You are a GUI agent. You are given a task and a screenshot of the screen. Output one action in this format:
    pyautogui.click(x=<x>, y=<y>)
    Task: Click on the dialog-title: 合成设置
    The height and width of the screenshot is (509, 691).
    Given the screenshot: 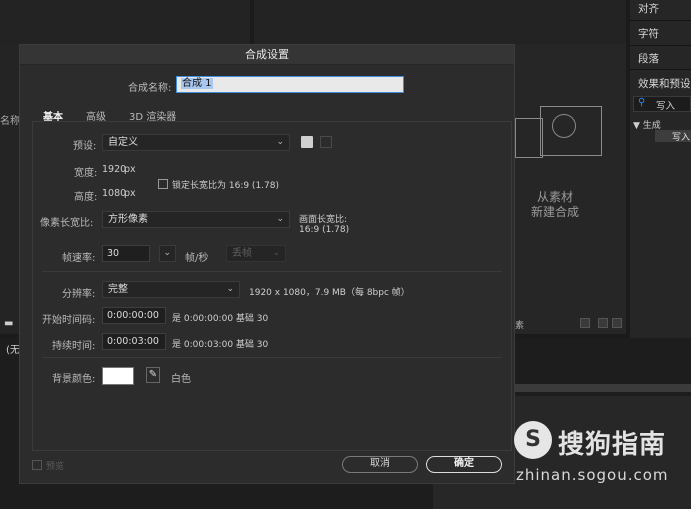 What is the action you would take?
    pyautogui.click(x=267, y=55)
    